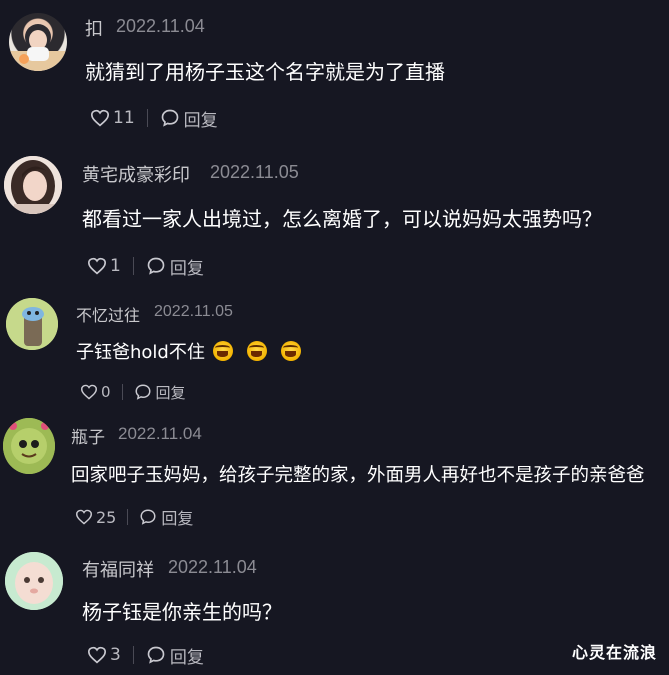 The width and height of the screenshot is (669, 675). I want to click on comment-text-body: 子钰爸hold不住, so click(140, 352).